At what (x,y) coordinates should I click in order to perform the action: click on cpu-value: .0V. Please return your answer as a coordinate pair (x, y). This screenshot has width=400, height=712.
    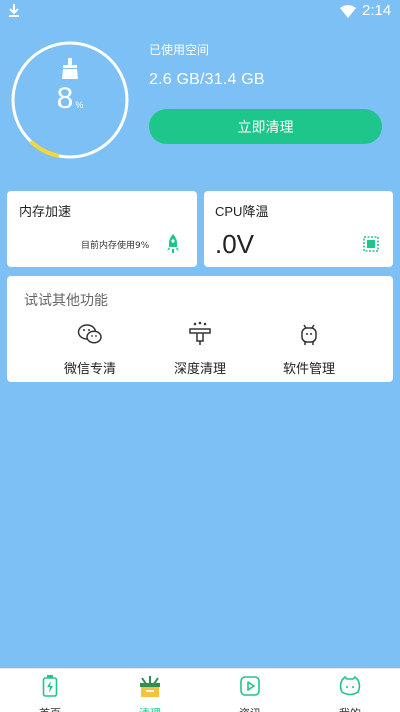
    Looking at the image, I should click on (235, 244).